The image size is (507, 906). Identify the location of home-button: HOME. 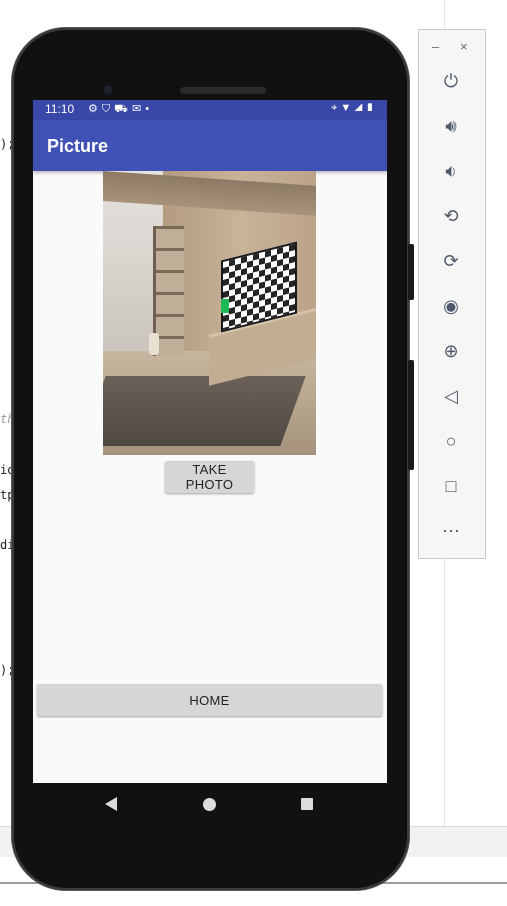
(209, 700).